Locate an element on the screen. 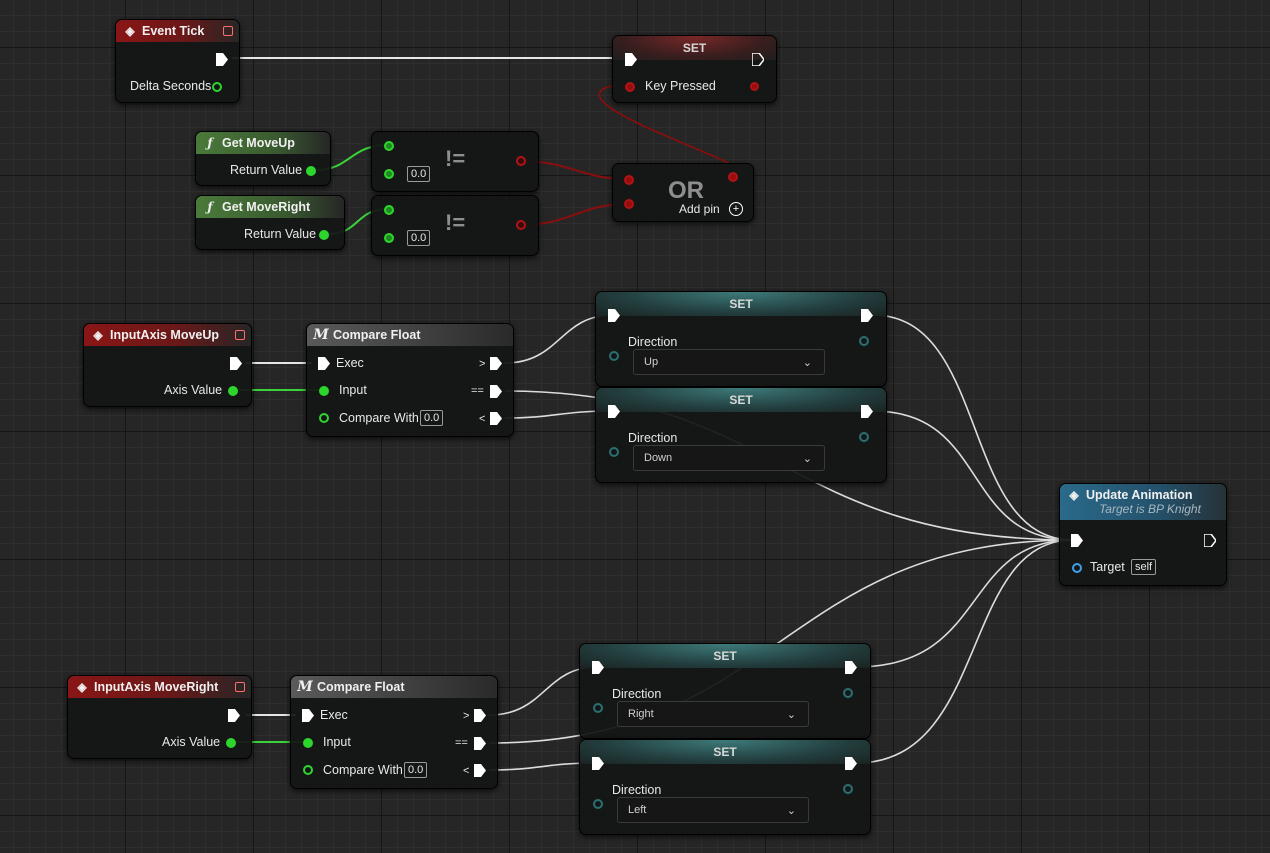  event-tick-header: ◈ Event Tick is located at coordinates (177, 31).